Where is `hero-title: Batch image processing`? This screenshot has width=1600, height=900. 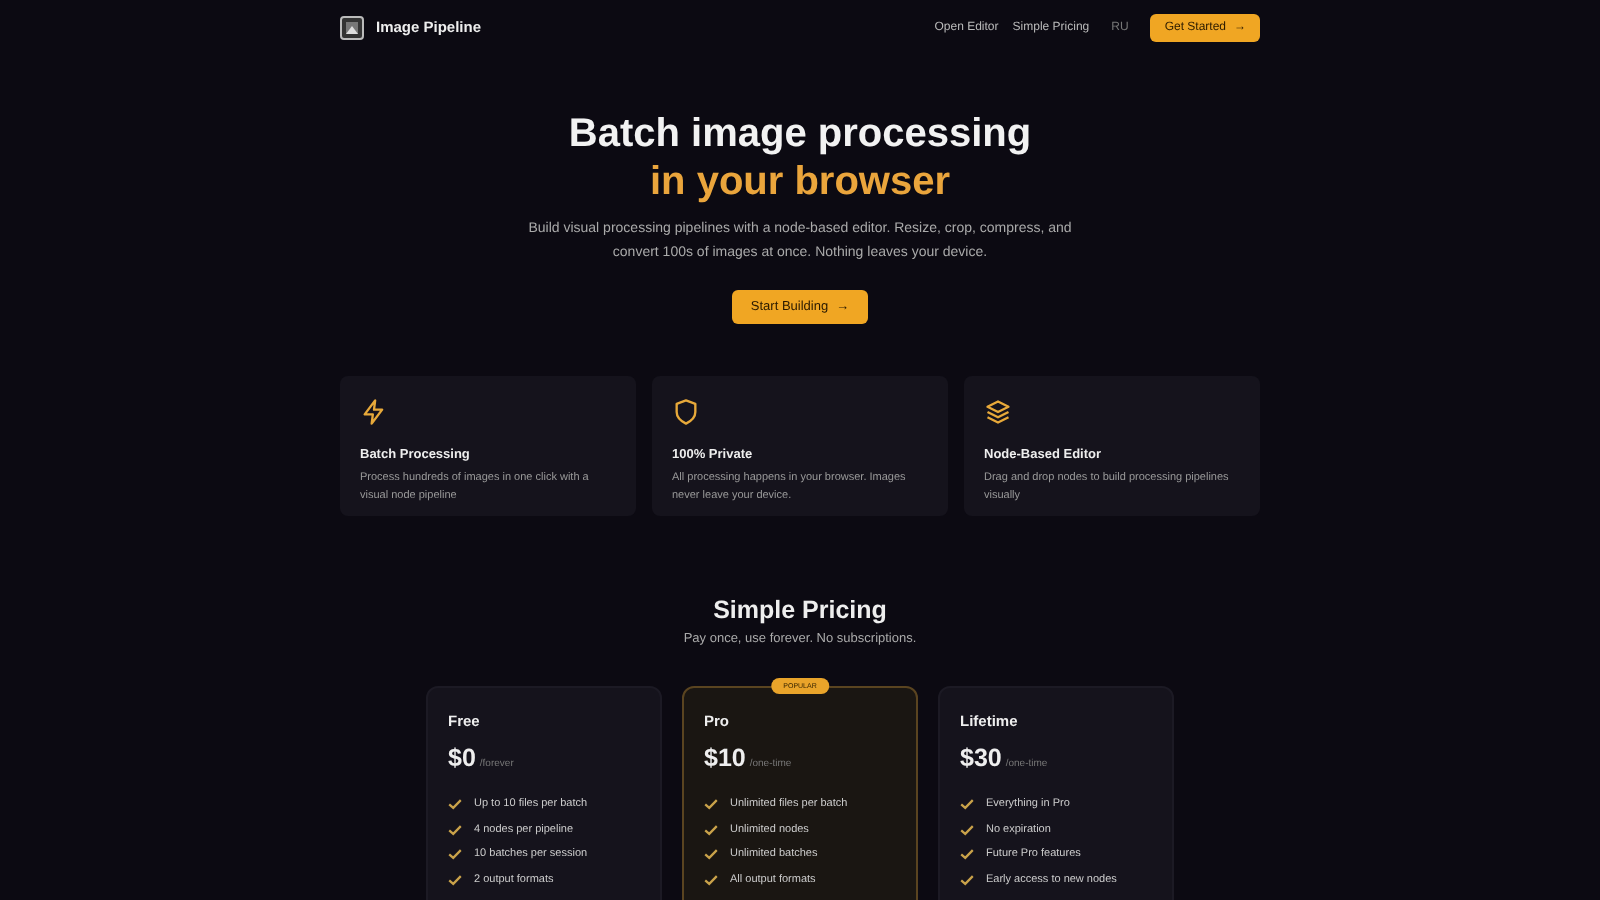
hero-title: Batch image processing is located at coordinates (800, 134).